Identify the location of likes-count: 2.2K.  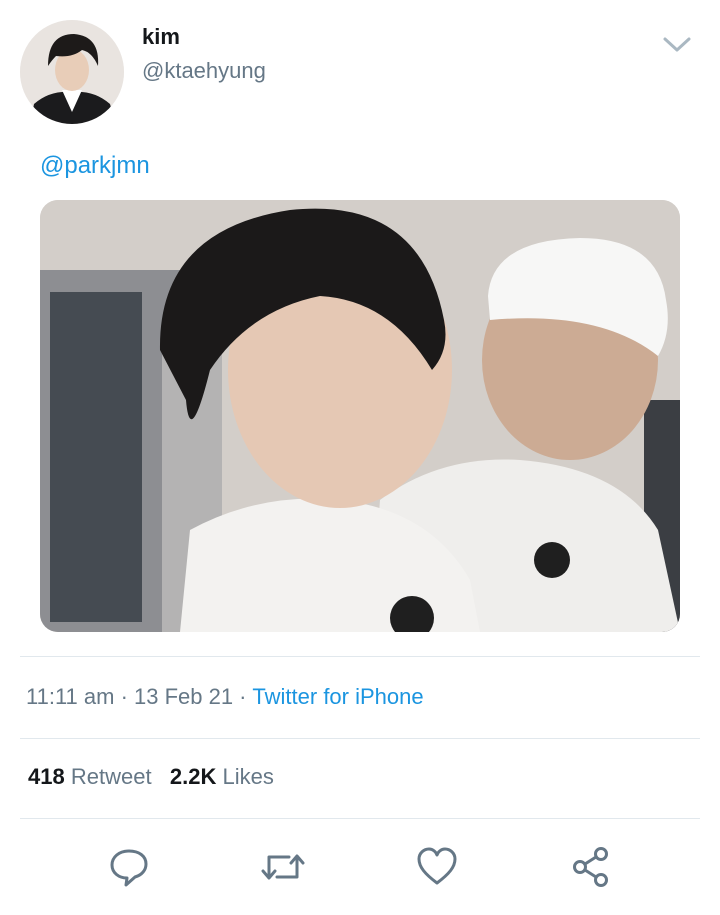
(193, 776).